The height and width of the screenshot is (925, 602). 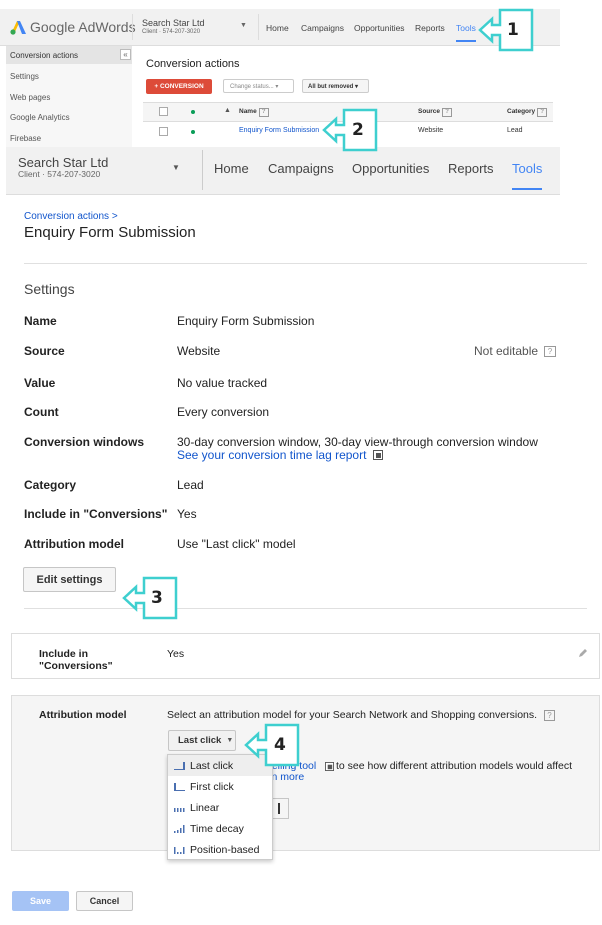 What do you see at coordinates (199, 351) in the screenshot?
I see `setting-value-source: Website` at bounding box center [199, 351].